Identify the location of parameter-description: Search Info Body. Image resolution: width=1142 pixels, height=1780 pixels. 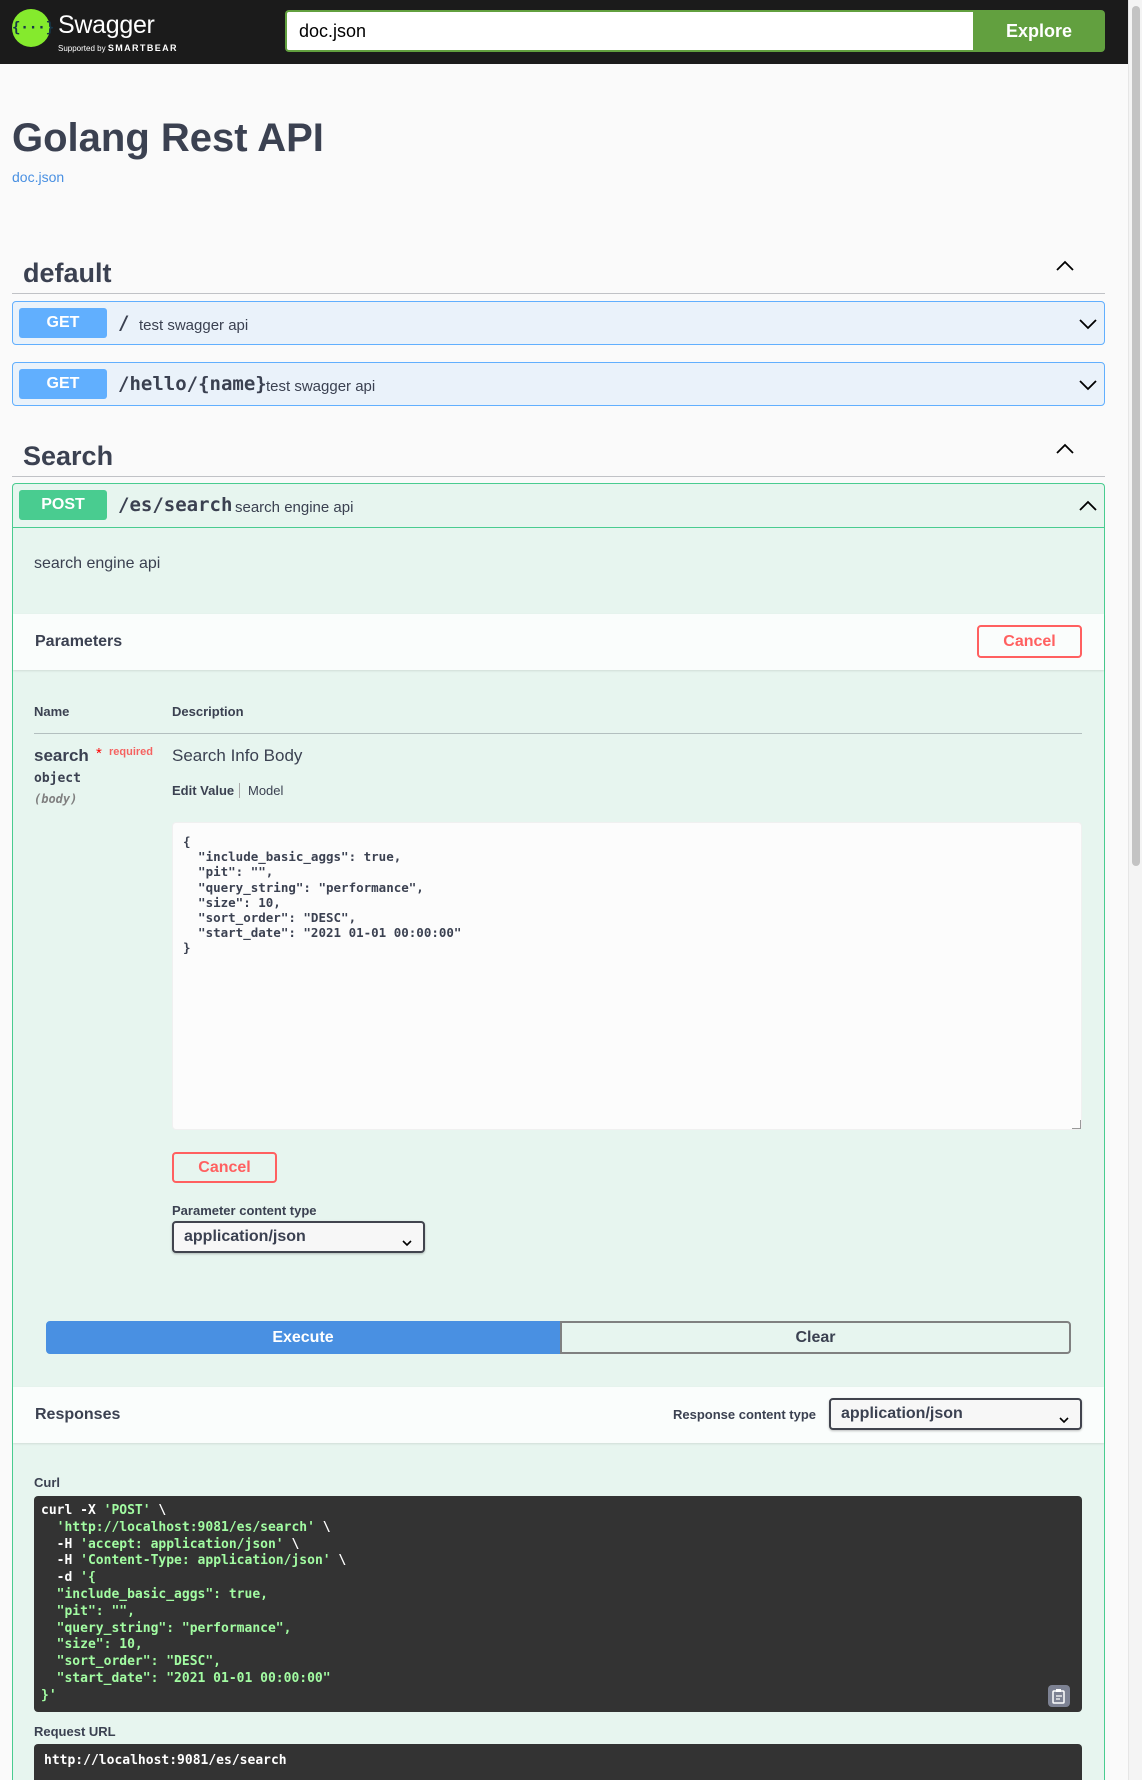
(237, 755).